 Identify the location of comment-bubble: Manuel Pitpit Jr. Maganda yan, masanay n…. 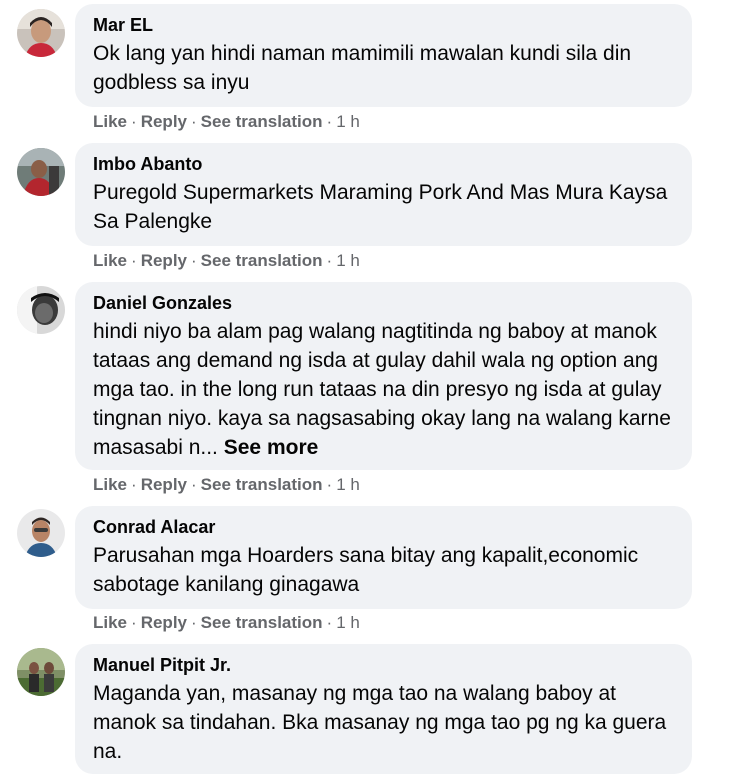
(383, 709).